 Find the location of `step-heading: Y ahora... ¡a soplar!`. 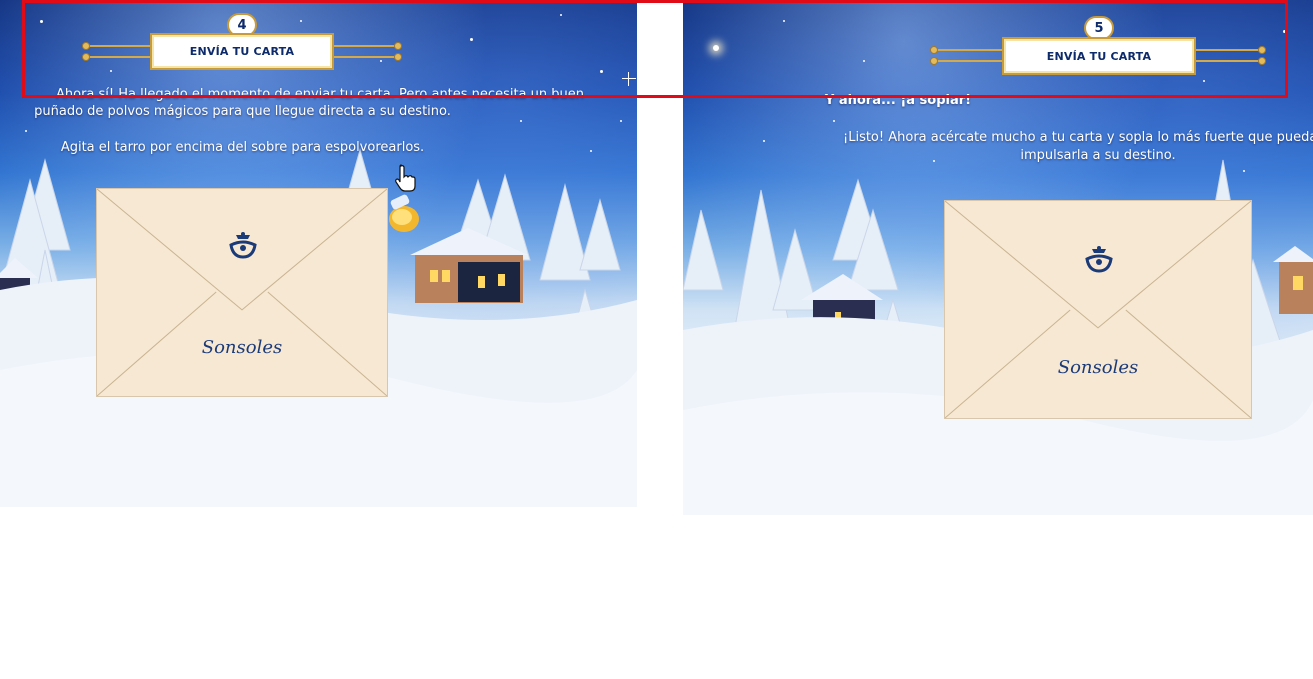

step-heading: Y ahora... ¡a soplar! is located at coordinates (898, 100).